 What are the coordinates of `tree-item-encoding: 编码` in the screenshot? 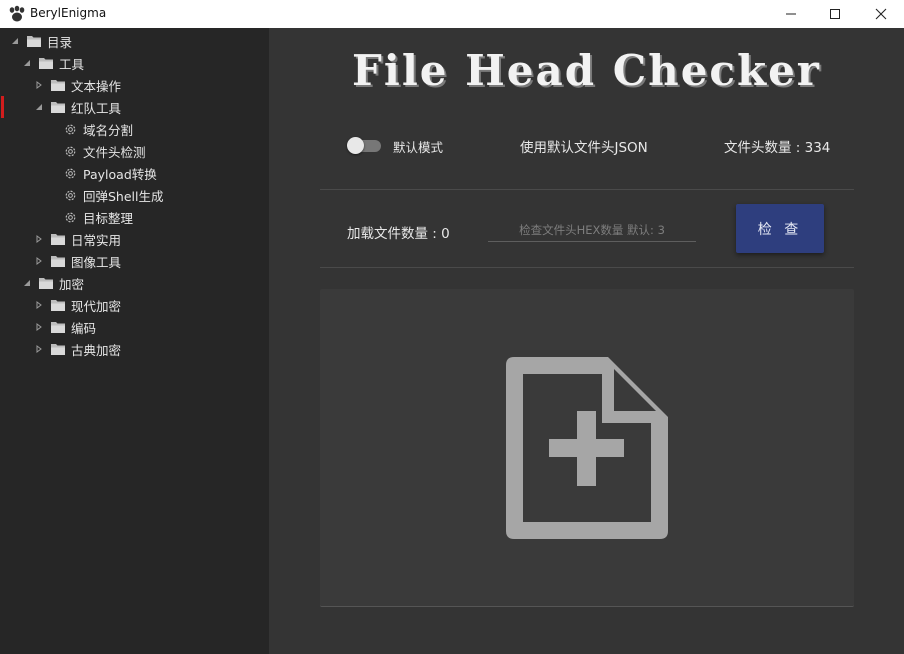 It's located at (65, 327).